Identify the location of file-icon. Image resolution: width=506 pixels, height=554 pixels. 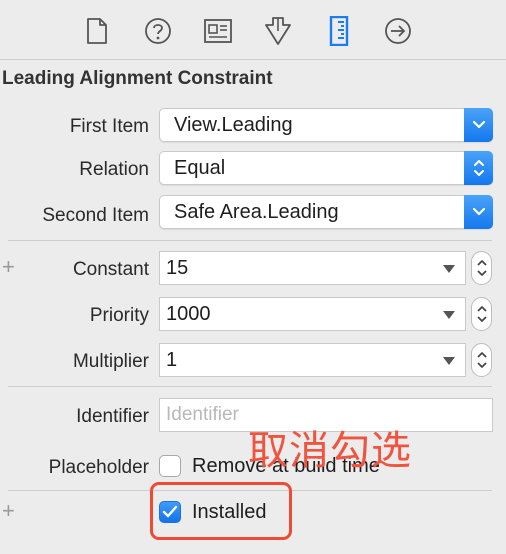
(97, 31).